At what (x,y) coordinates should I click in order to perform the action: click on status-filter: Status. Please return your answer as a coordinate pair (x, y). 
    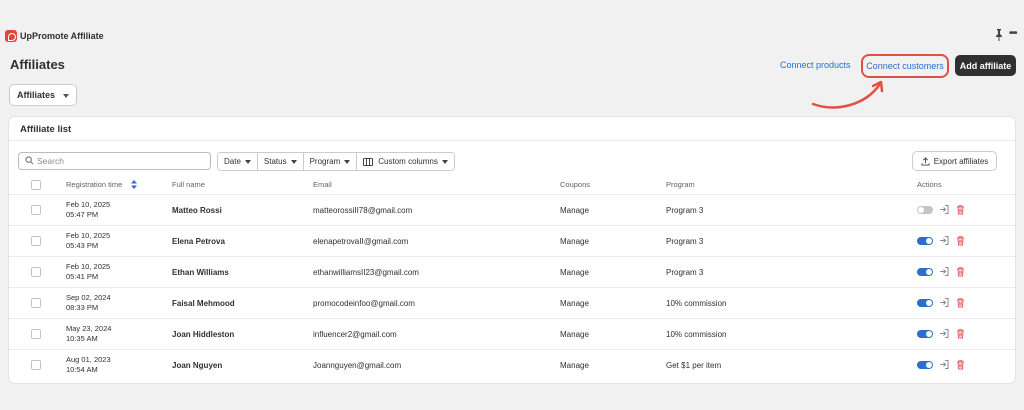
    Looking at the image, I should click on (280, 161).